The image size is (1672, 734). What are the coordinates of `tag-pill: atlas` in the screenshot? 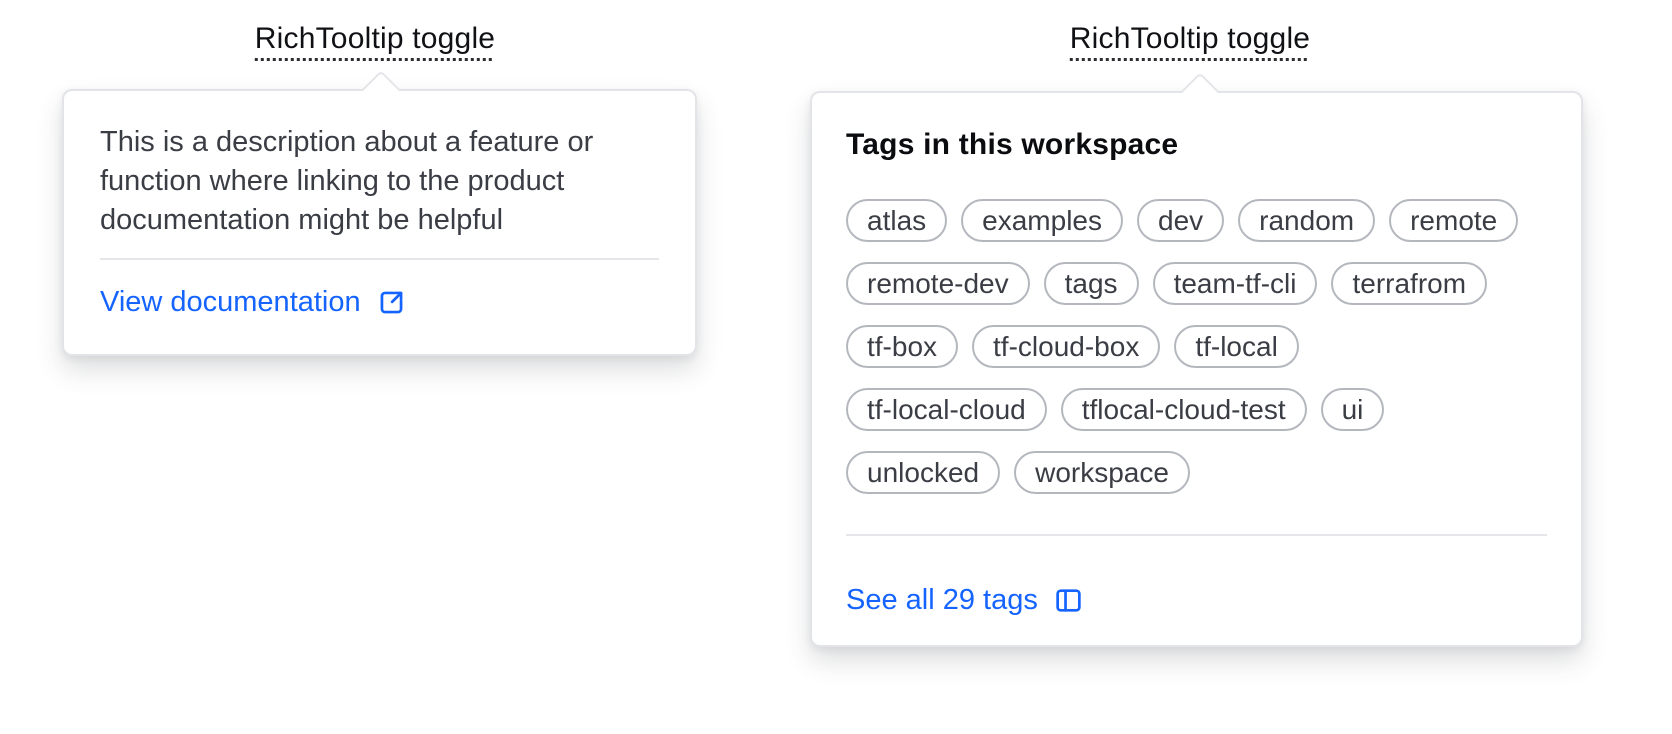 It's located at (897, 220).